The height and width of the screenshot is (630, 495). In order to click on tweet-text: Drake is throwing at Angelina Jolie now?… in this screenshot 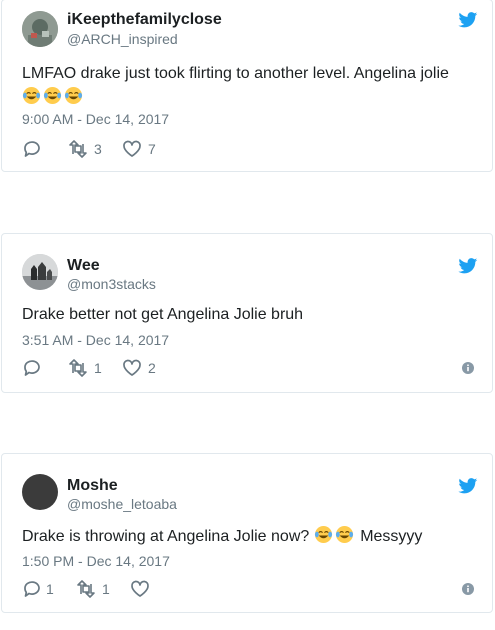, I will do `click(247, 537)`.